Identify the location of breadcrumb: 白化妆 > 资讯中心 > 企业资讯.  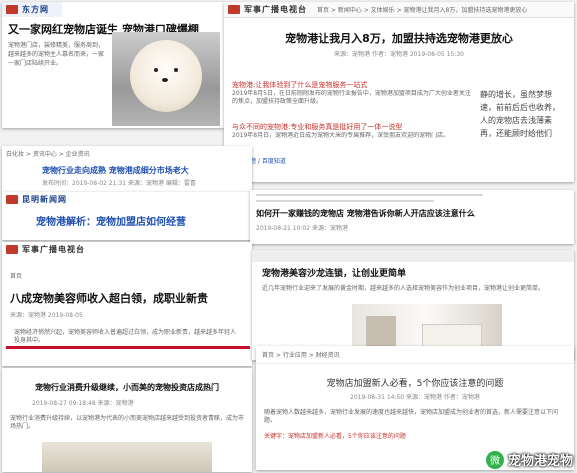
(127, 153).